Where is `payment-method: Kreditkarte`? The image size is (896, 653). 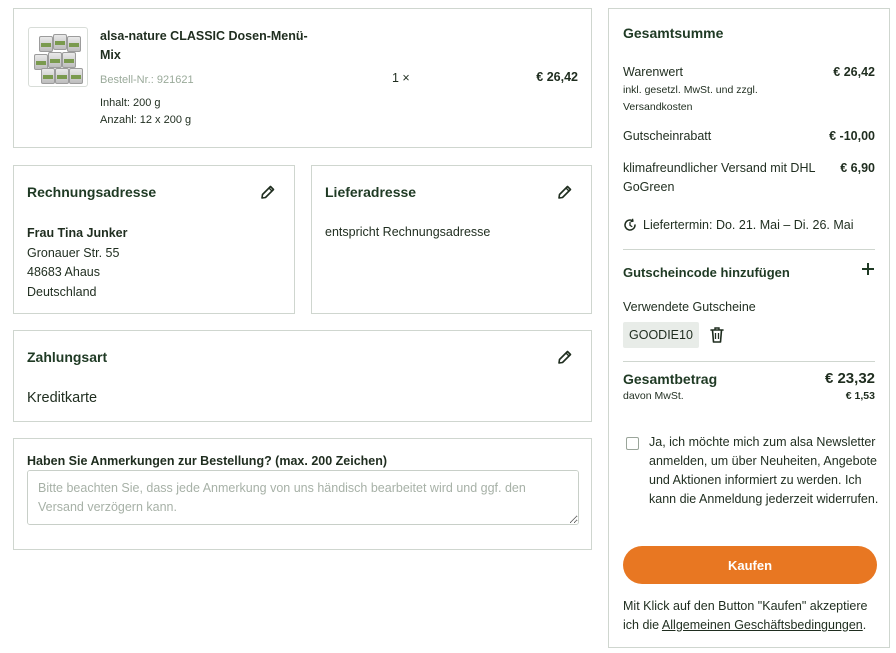 payment-method: Kreditkarte is located at coordinates (62, 398).